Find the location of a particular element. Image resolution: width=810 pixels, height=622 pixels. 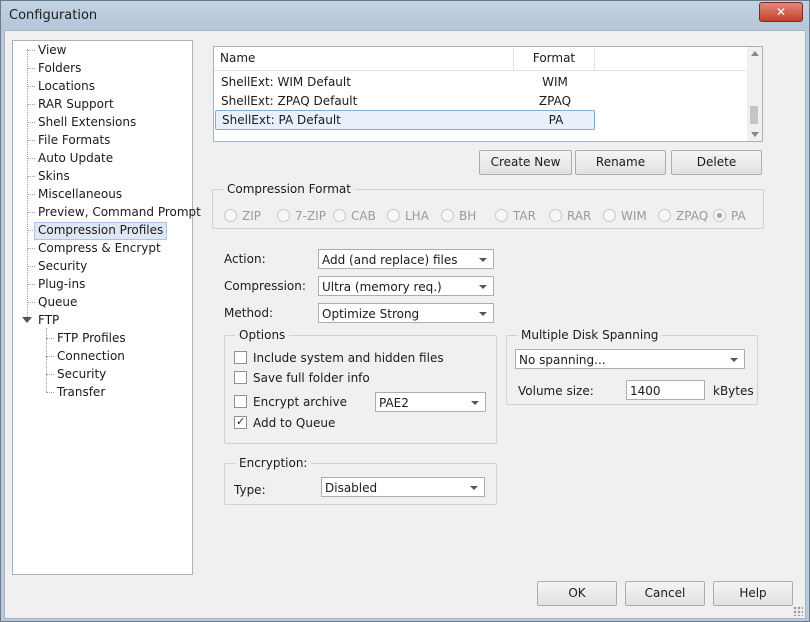

column-header-format: Format is located at coordinates (554, 58).